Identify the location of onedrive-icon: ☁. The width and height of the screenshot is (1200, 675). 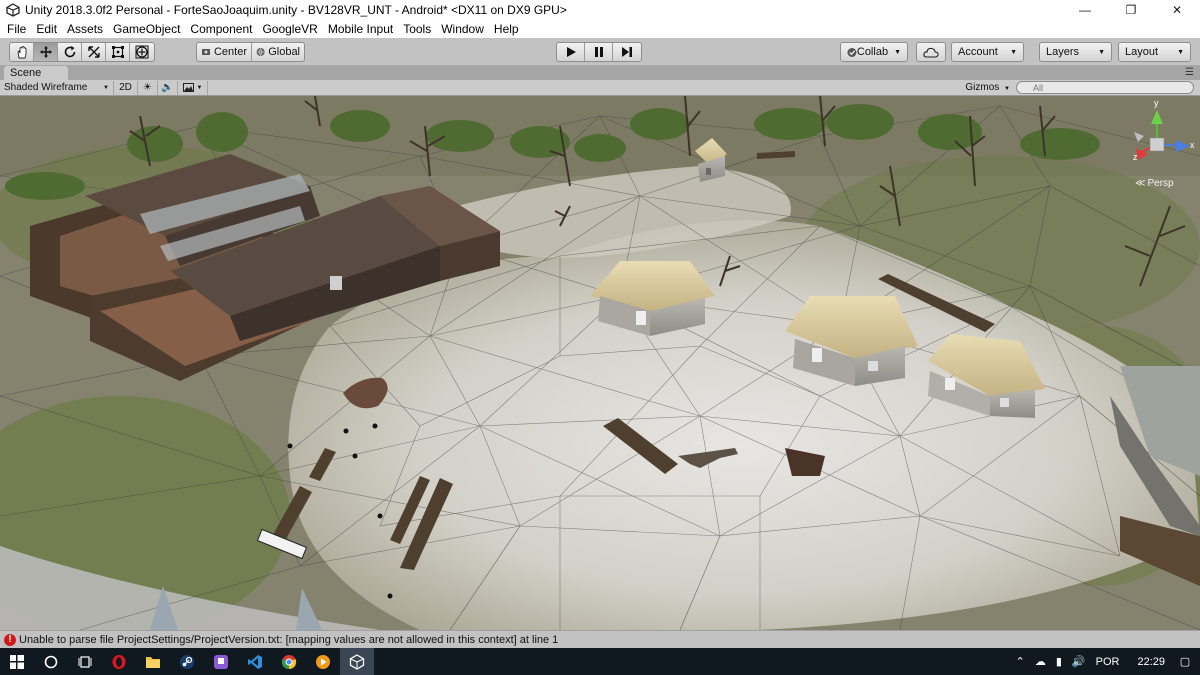
(1040, 661).